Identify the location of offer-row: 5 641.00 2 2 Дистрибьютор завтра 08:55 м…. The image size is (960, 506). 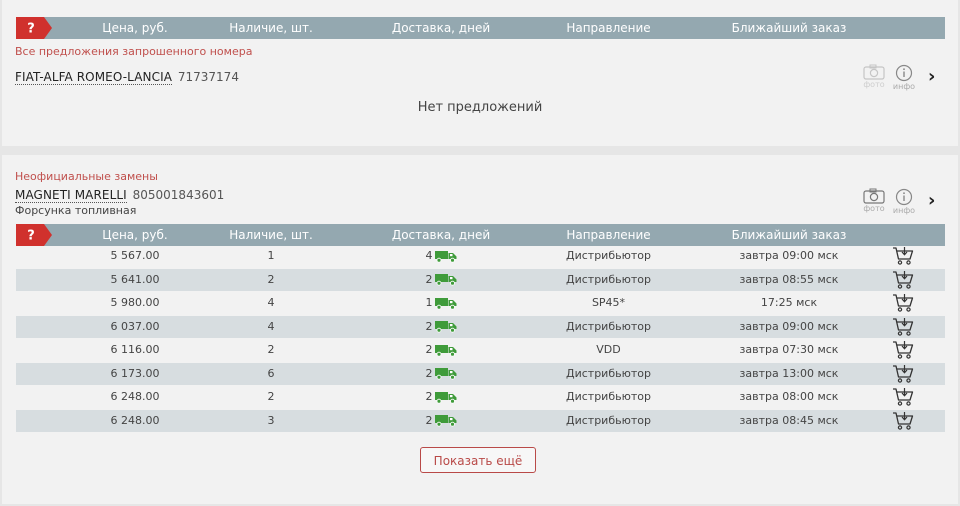
(480, 279).